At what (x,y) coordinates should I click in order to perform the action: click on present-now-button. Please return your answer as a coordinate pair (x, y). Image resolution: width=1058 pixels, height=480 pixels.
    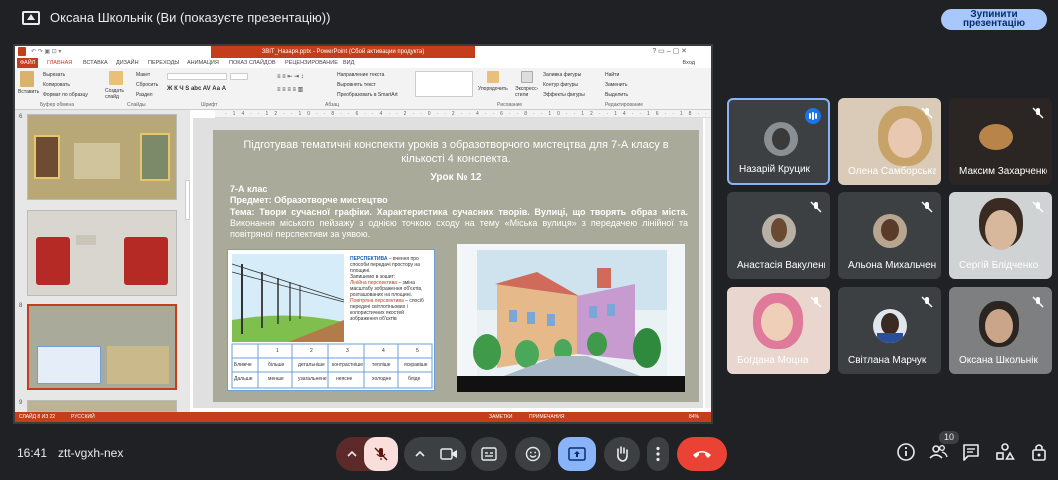
    Looking at the image, I should click on (577, 454).